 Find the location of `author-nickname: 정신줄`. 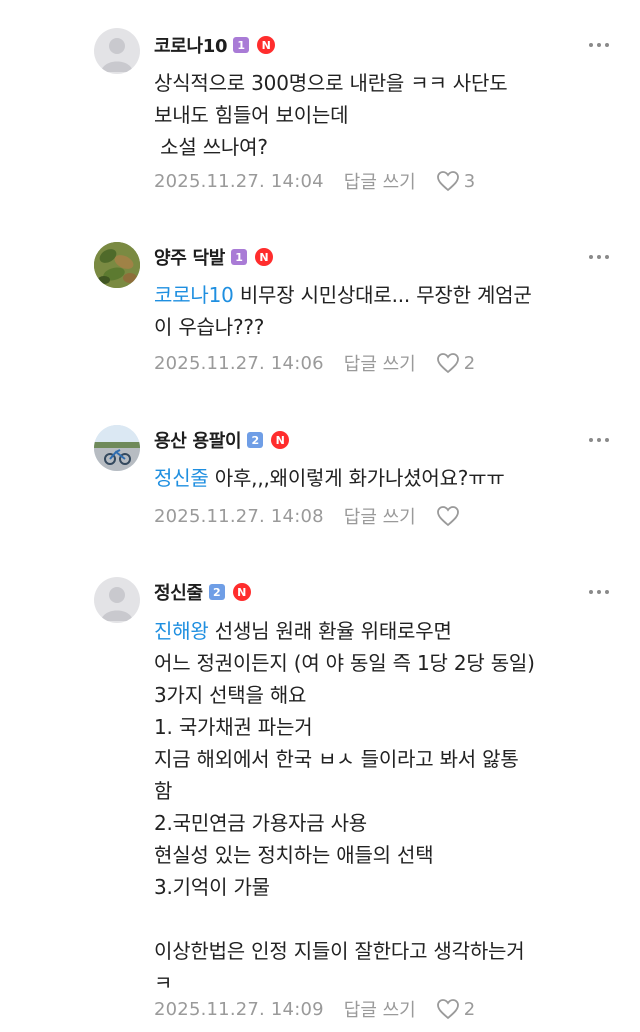

author-nickname: 정신줄 is located at coordinates (178, 592).